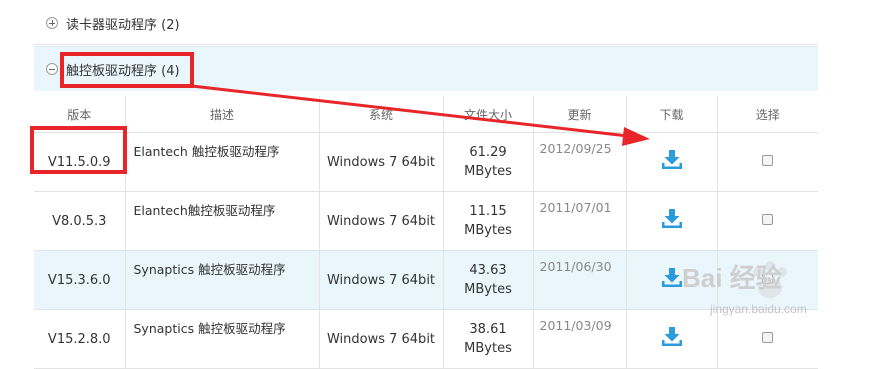 The height and width of the screenshot is (369, 870). What do you see at coordinates (580, 280) in the screenshot?
I see `date-cell: 2011/06/30` at bounding box center [580, 280].